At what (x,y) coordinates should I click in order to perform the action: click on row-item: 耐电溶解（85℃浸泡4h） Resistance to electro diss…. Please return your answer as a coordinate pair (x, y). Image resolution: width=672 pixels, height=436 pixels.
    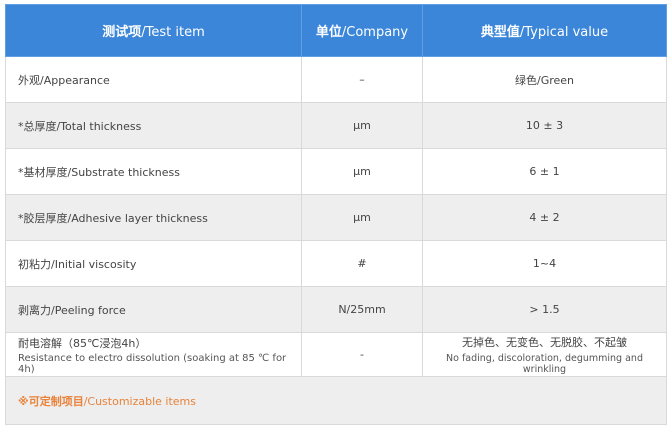
    Looking at the image, I should click on (153, 354).